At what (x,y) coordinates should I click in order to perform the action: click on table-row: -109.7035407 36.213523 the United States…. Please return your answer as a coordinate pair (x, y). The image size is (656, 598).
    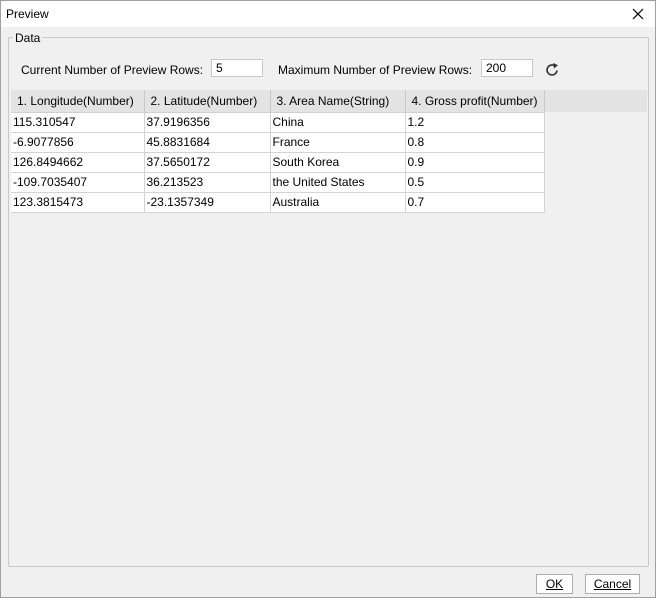
    Looking at the image, I should click on (278, 182).